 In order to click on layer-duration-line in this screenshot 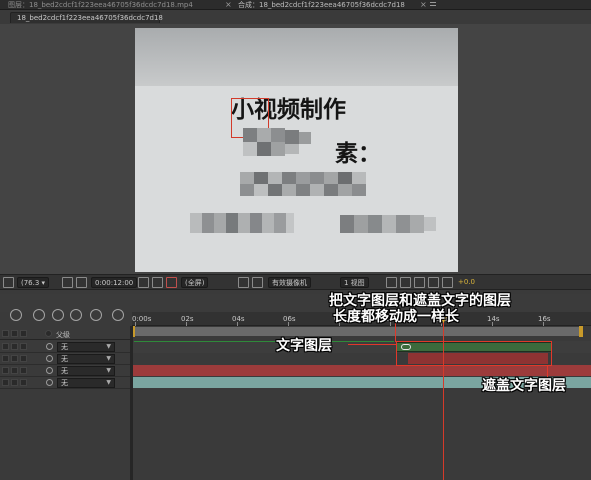, I will do `click(264, 341)`.